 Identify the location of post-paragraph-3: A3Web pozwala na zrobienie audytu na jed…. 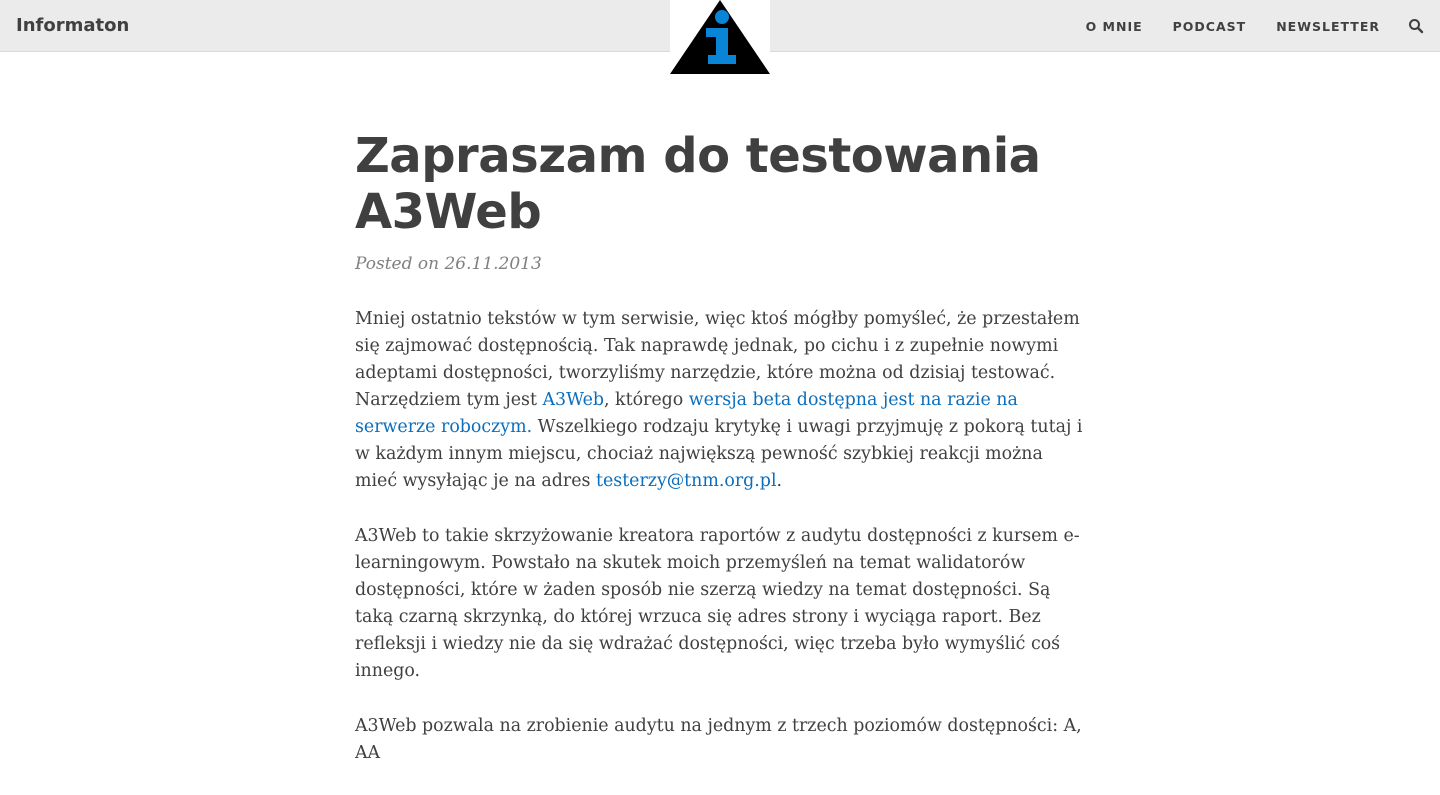
(718, 739).